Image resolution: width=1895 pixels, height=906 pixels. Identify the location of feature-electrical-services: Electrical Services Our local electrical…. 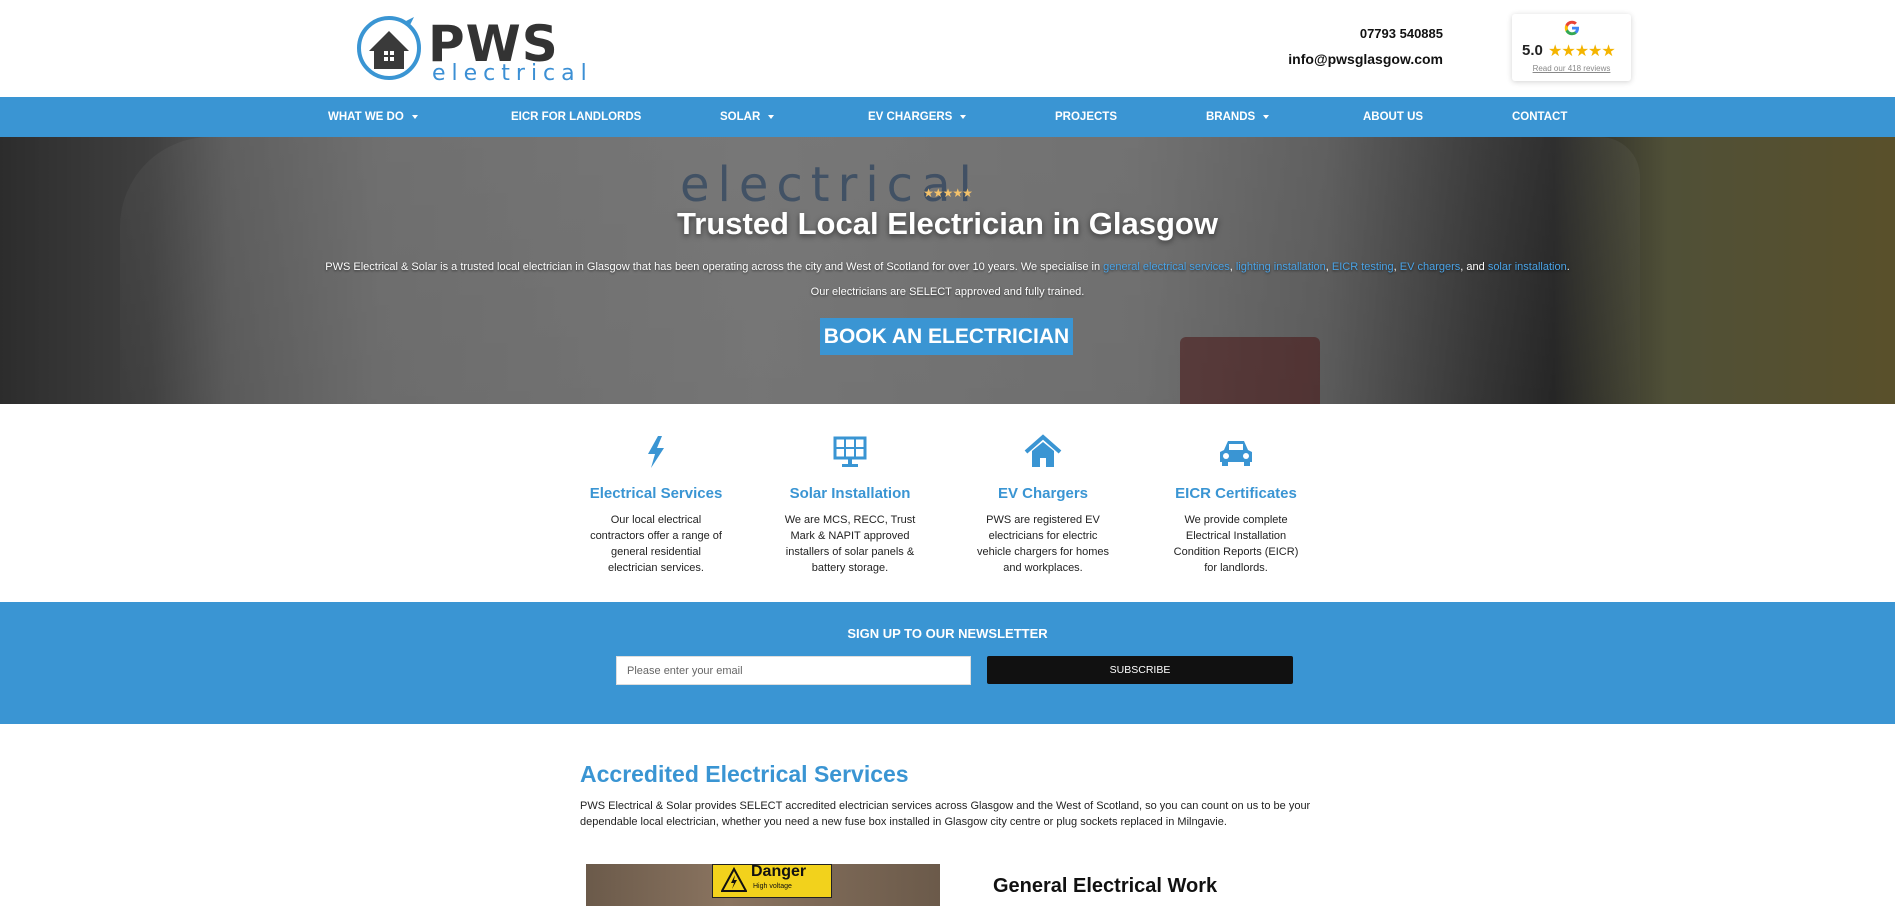
(656, 505).